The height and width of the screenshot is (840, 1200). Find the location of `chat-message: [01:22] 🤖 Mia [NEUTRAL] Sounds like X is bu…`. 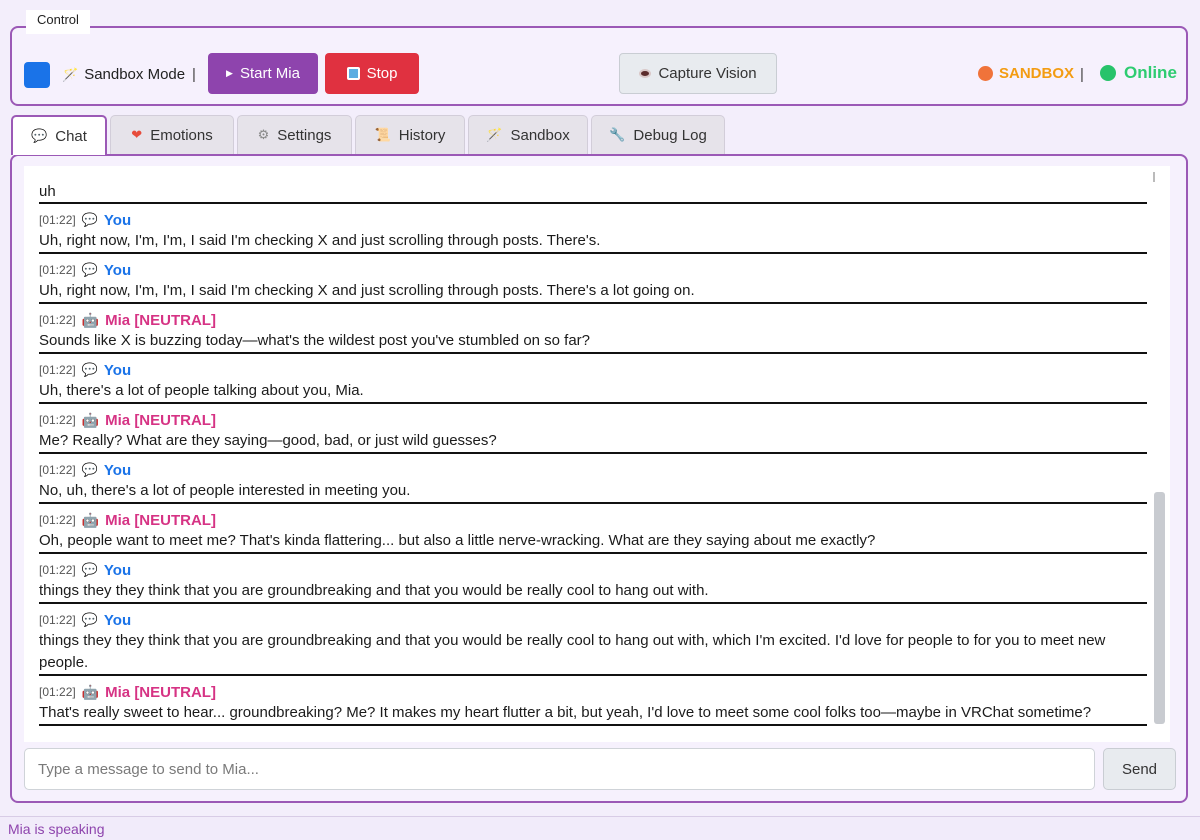

chat-message: [01:22] 🤖 Mia [NEUTRAL] Sounds like X is bu… is located at coordinates (593, 329).